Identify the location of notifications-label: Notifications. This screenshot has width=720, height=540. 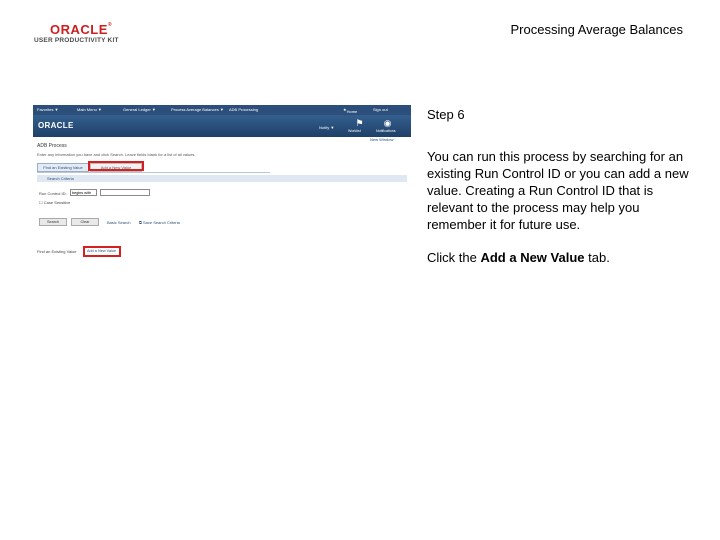
(386, 131).